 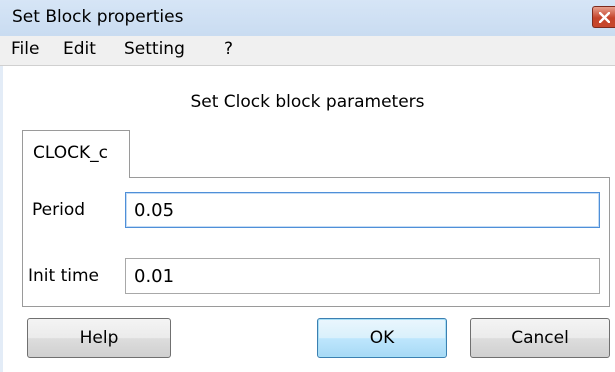 What do you see at coordinates (63, 276) in the screenshot?
I see `init-time-label: Init time` at bounding box center [63, 276].